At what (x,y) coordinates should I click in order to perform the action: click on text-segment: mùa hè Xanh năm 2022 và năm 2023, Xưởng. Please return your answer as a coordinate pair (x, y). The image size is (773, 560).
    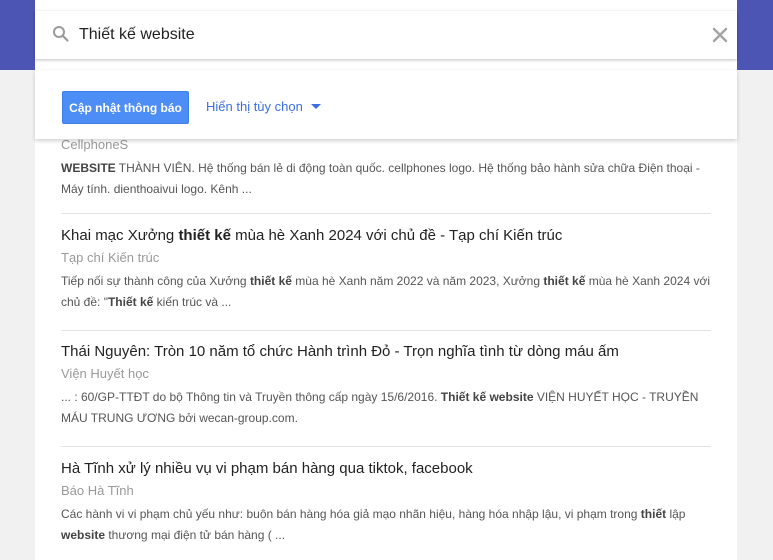
    Looking at the image, I should click on (417, 281).